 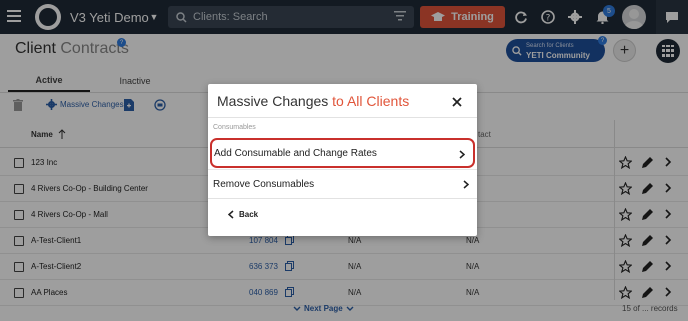 I want to click on option-label: Add Consumable and Change Rates, so click(x=295, y=153).